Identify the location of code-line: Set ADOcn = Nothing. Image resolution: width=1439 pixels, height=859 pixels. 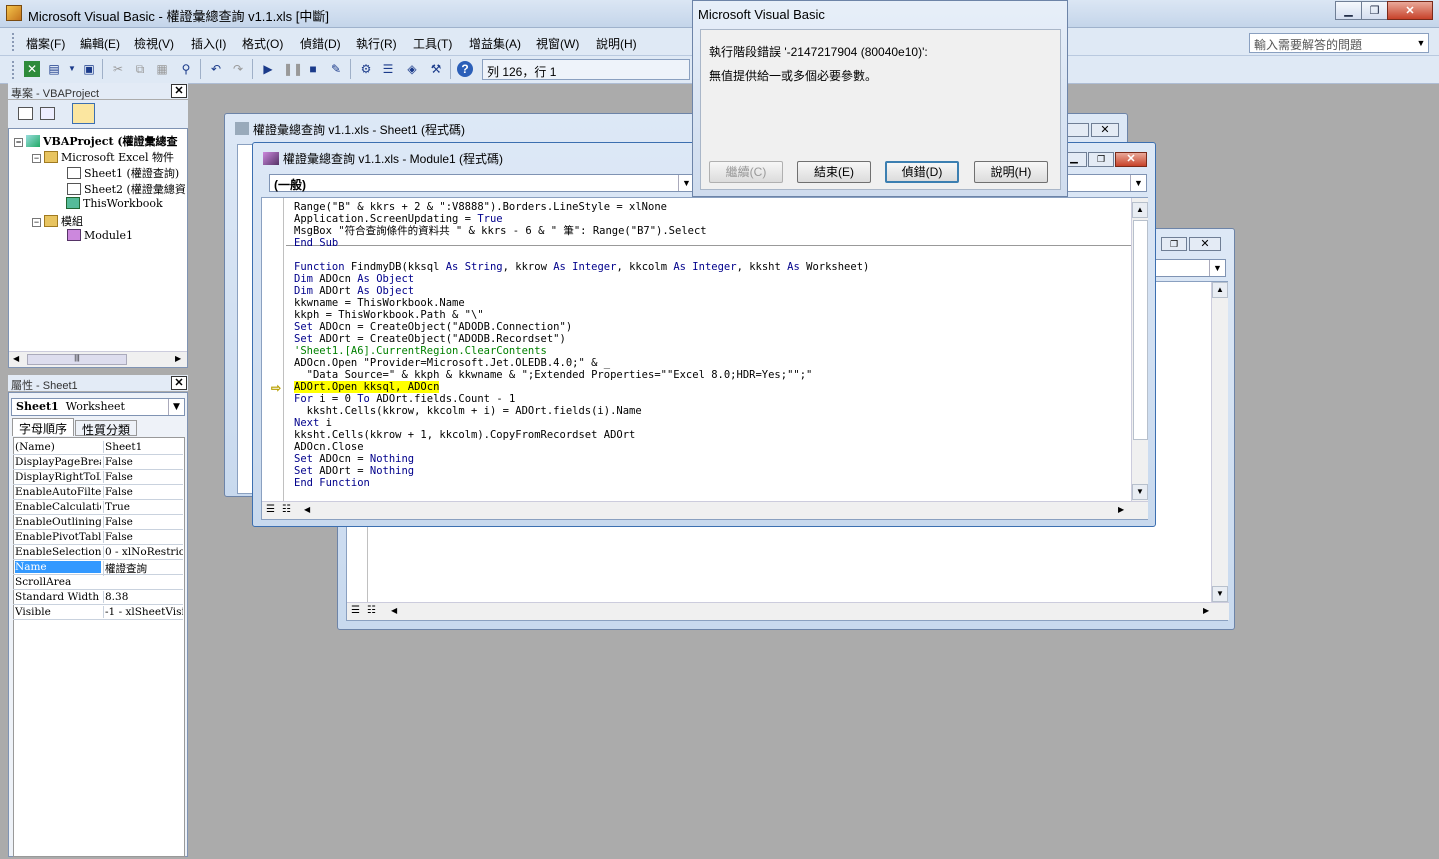
(354, 459).